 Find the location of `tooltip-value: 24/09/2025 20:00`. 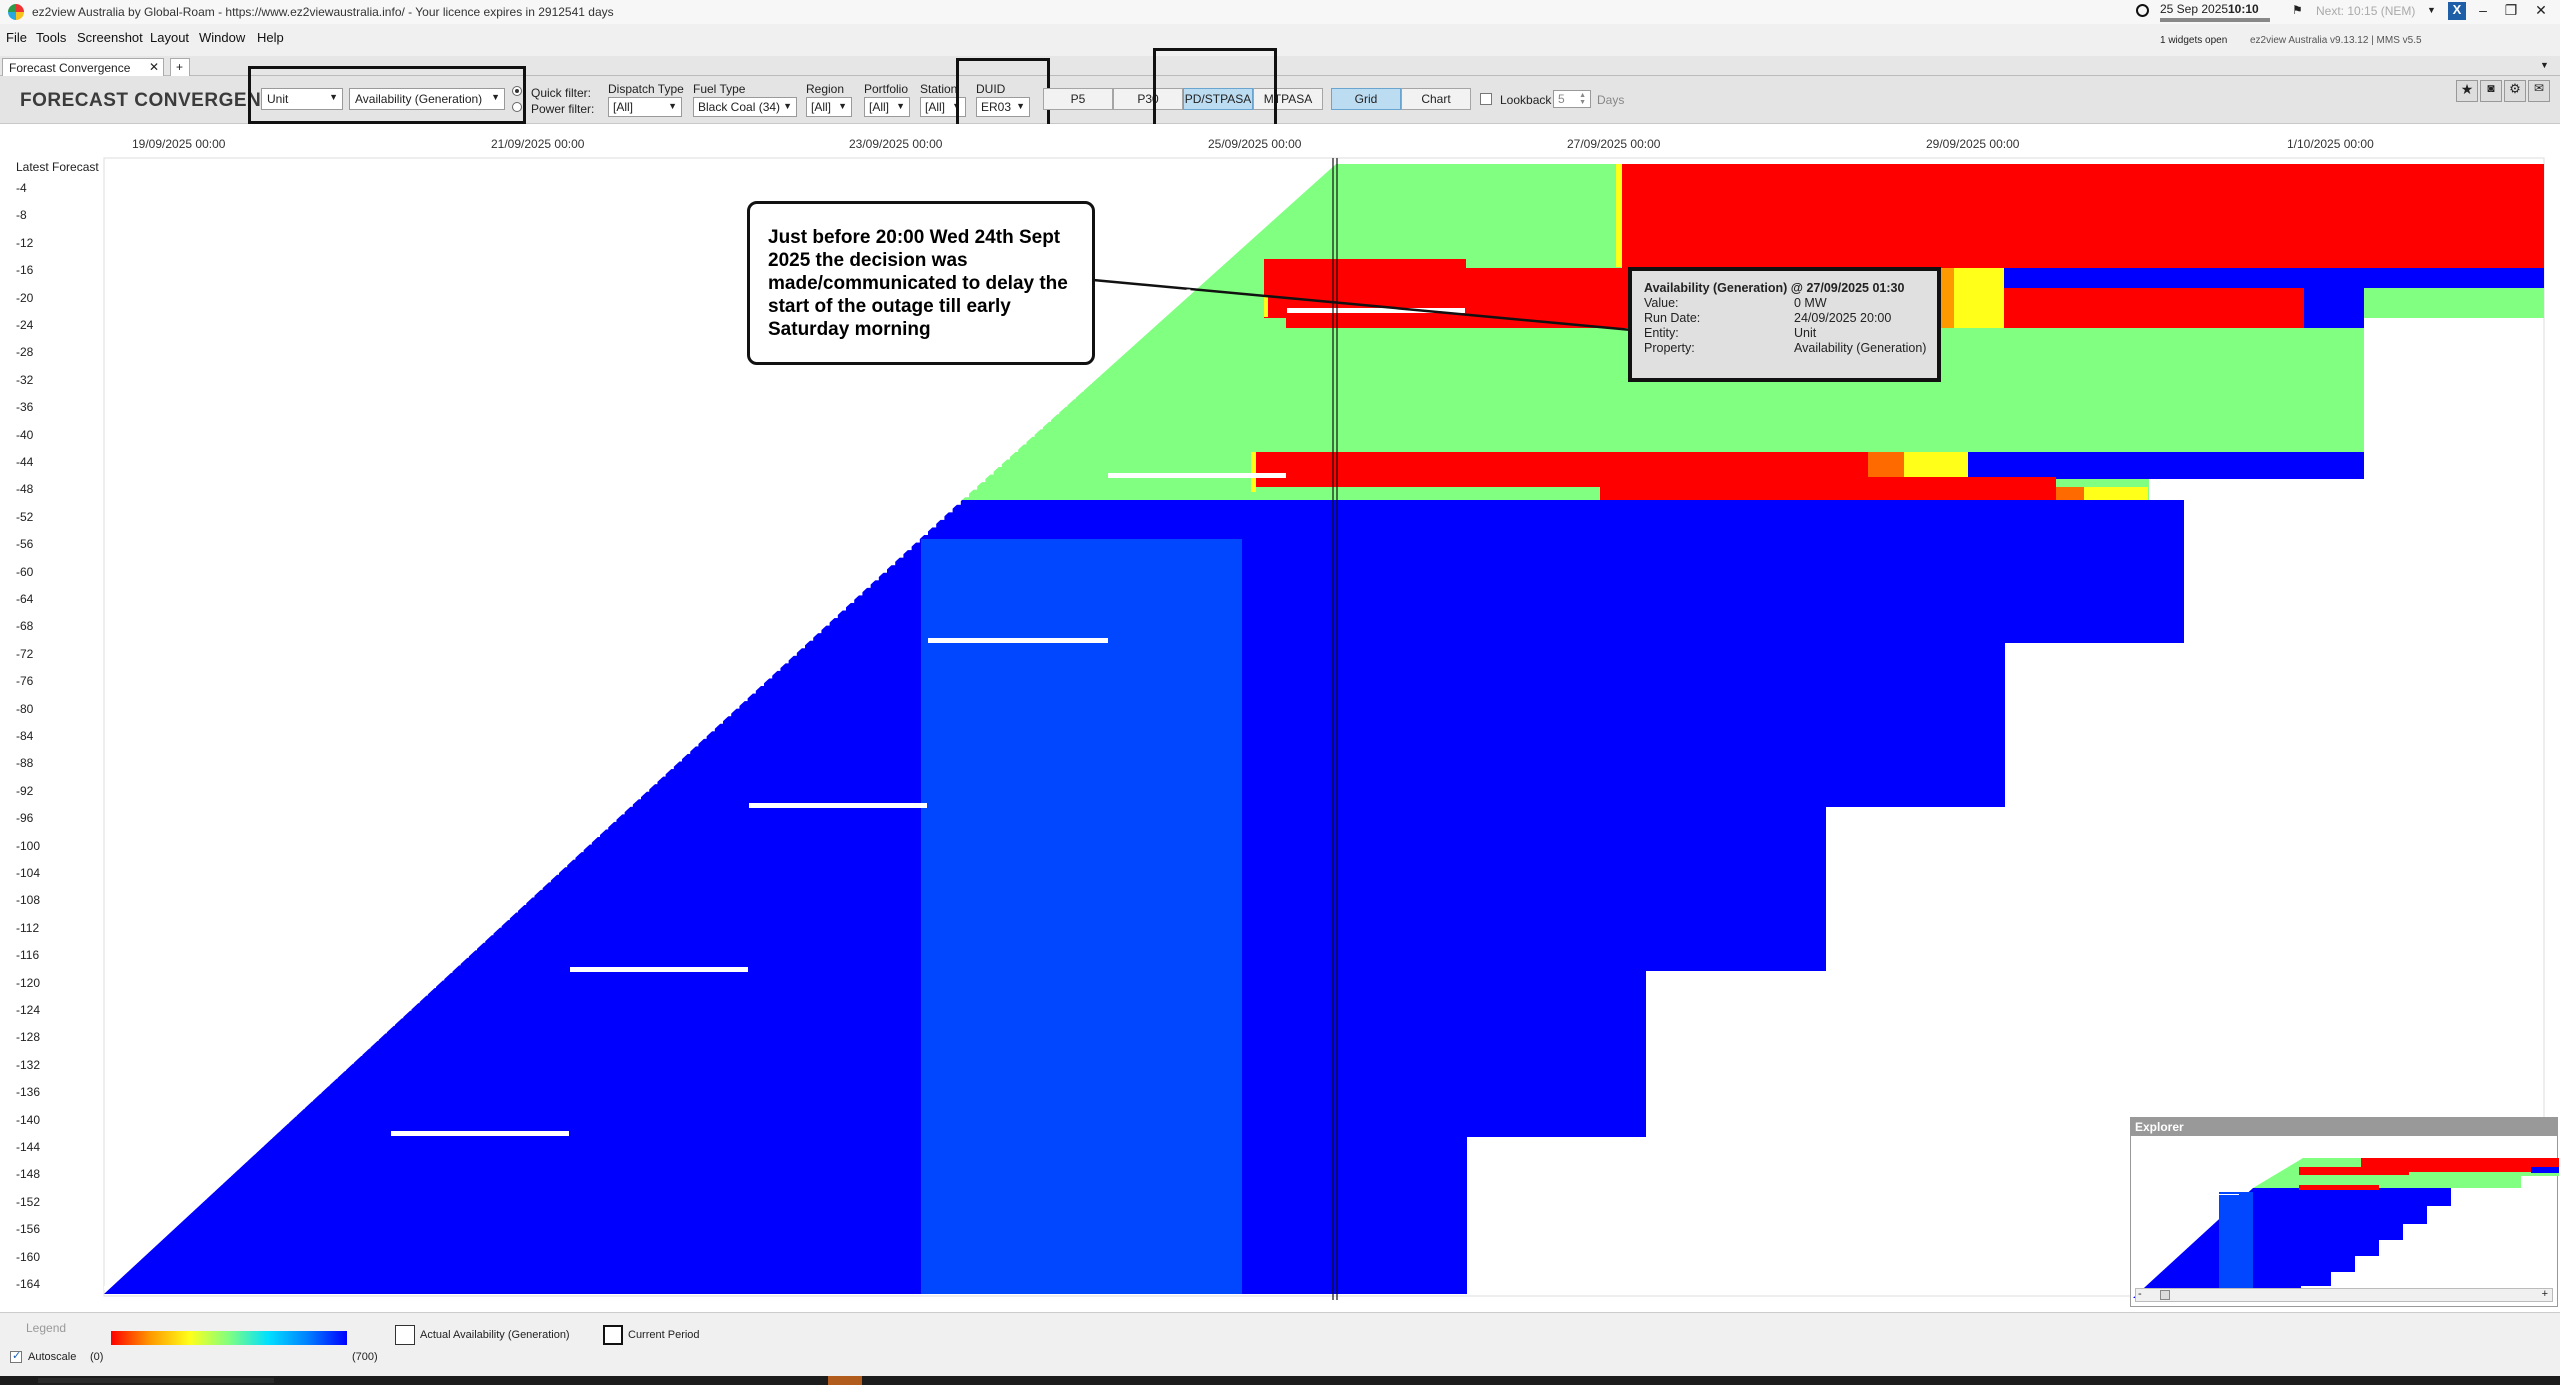

tooltip-value: 24/09/2025 20:00 is located at coordinates (1843, 318).